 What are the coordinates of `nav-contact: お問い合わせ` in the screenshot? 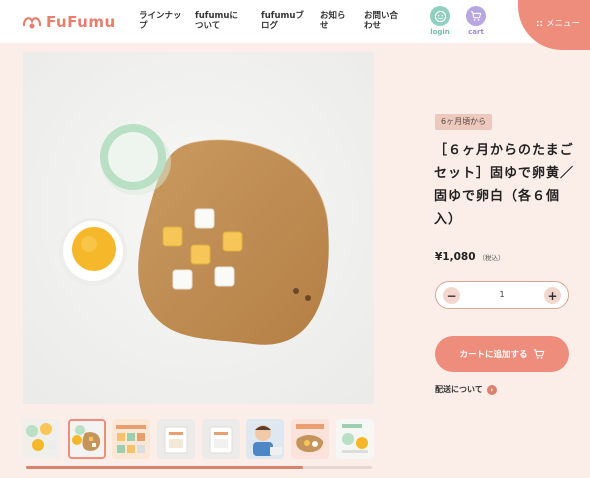 It's located at (385, 21).